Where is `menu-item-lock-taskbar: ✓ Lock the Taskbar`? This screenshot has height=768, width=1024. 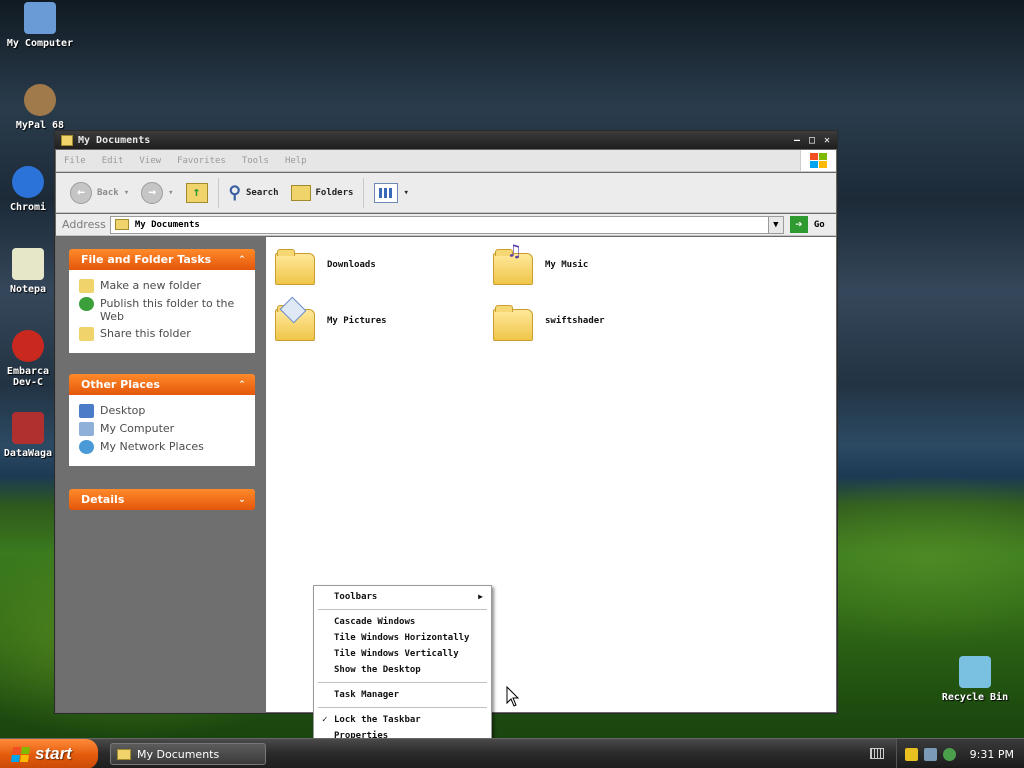 menu-item-lock-taskbar: ✓ Lock the Taskbar is located at coordinates (402, 720).